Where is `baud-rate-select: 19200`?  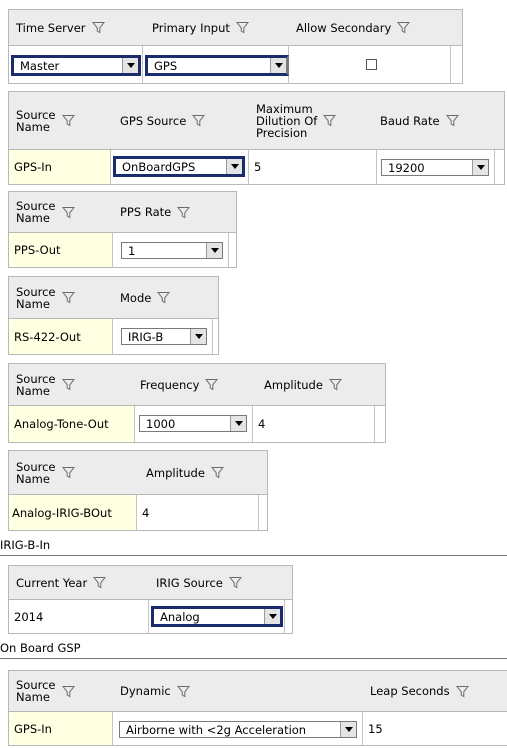
baud-rate-select: 19200 is located at coordinates (435, 167).